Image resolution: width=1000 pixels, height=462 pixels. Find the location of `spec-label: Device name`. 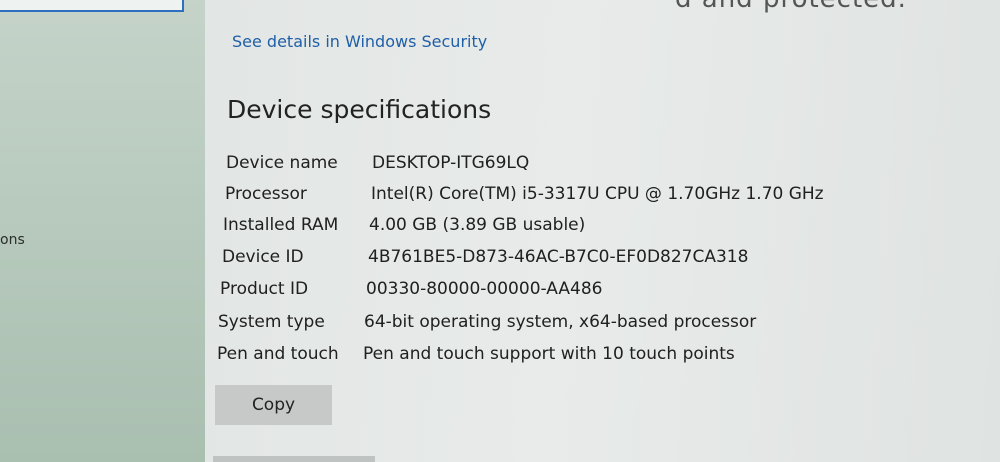

spec-label: Device name is located at coordinates (282, 163).